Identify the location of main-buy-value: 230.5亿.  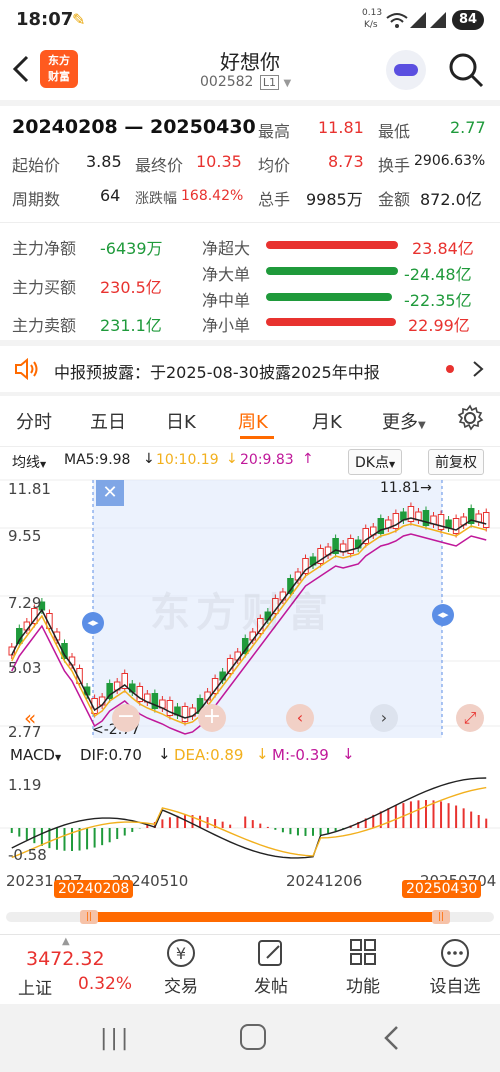
(131, 287).